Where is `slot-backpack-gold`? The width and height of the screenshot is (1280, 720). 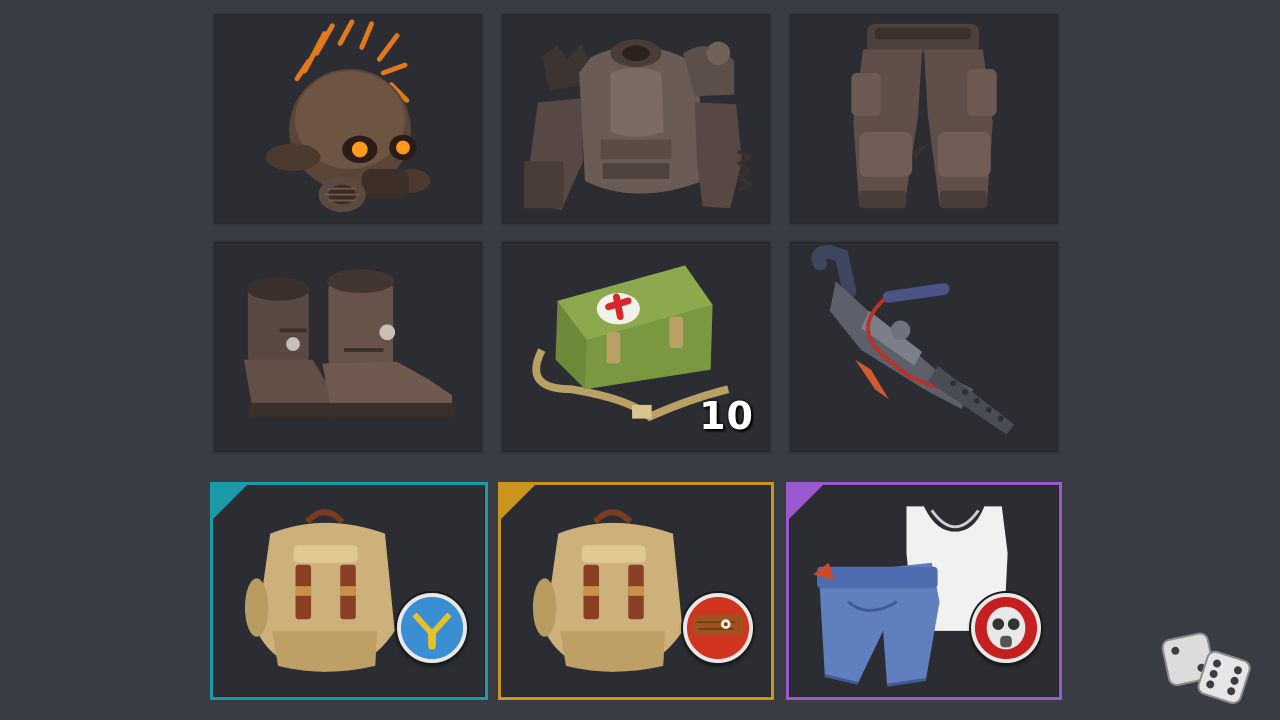
slot-backpack-gold is located at coordinates (636, 591).